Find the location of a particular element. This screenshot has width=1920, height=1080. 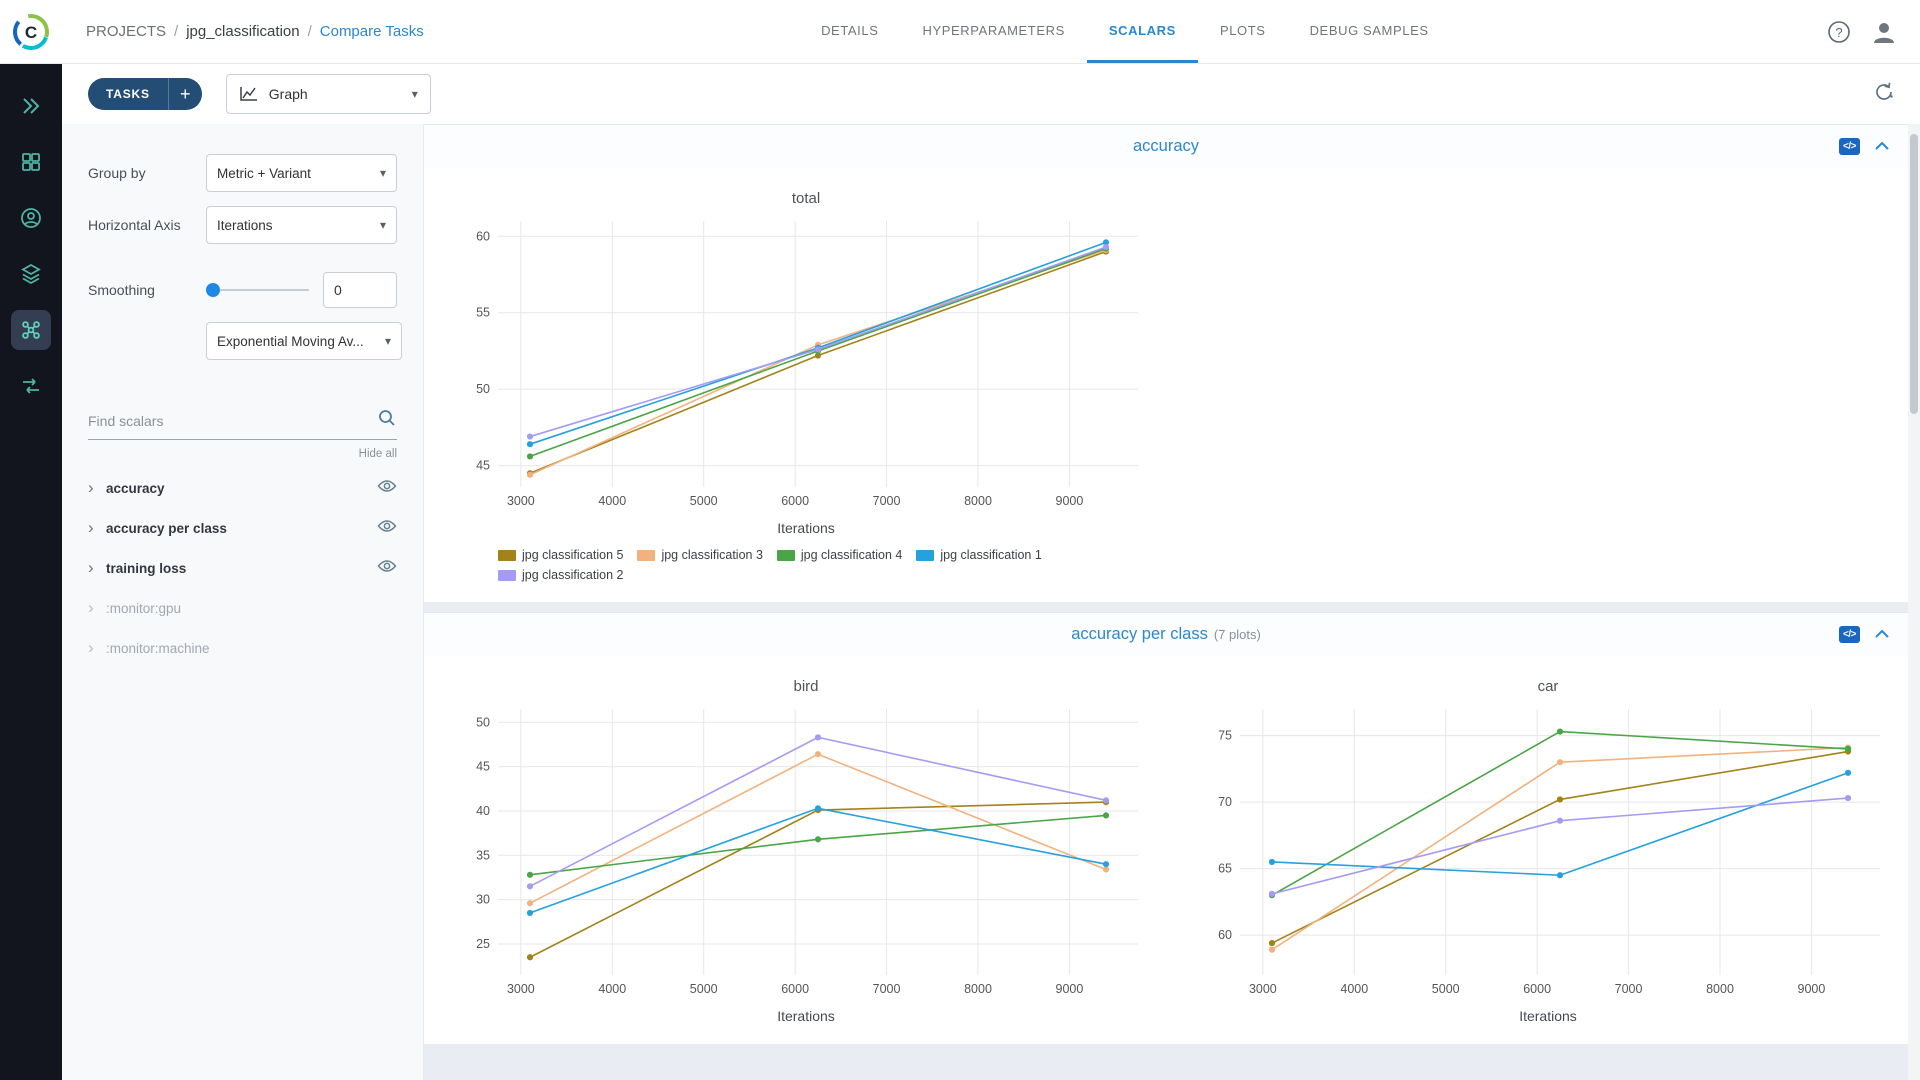

tasks-button-group: TASKS + is located at coordinates (145, 94).